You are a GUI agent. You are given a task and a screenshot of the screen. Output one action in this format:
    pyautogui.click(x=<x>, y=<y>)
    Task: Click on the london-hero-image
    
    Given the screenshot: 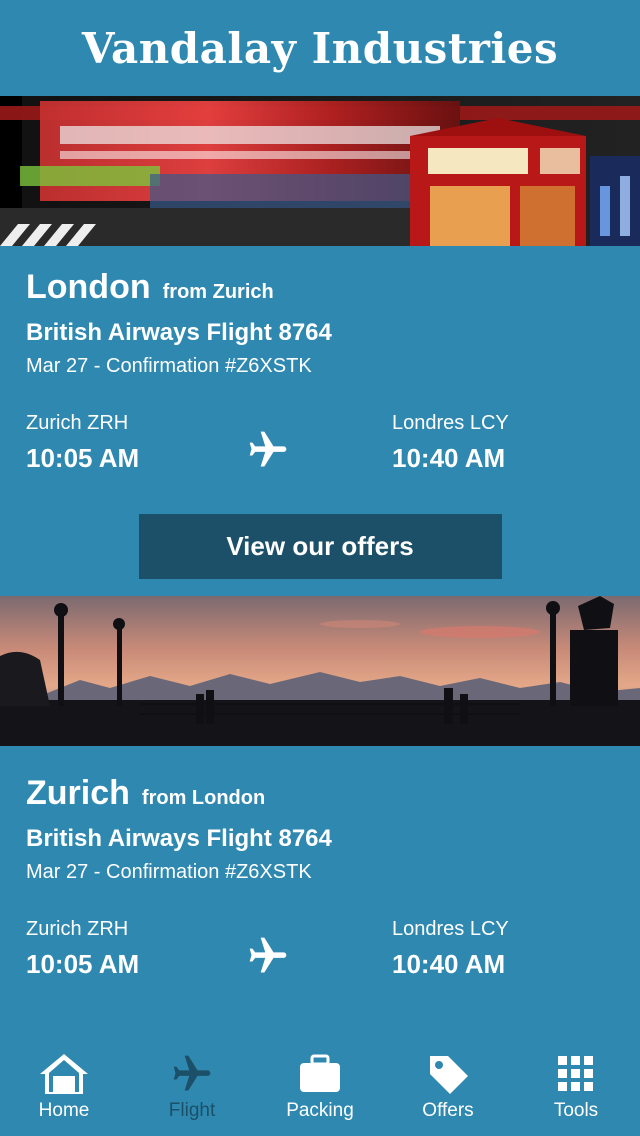 What is the action you would take?
    pyautogui.click(x=320, y=171)
    